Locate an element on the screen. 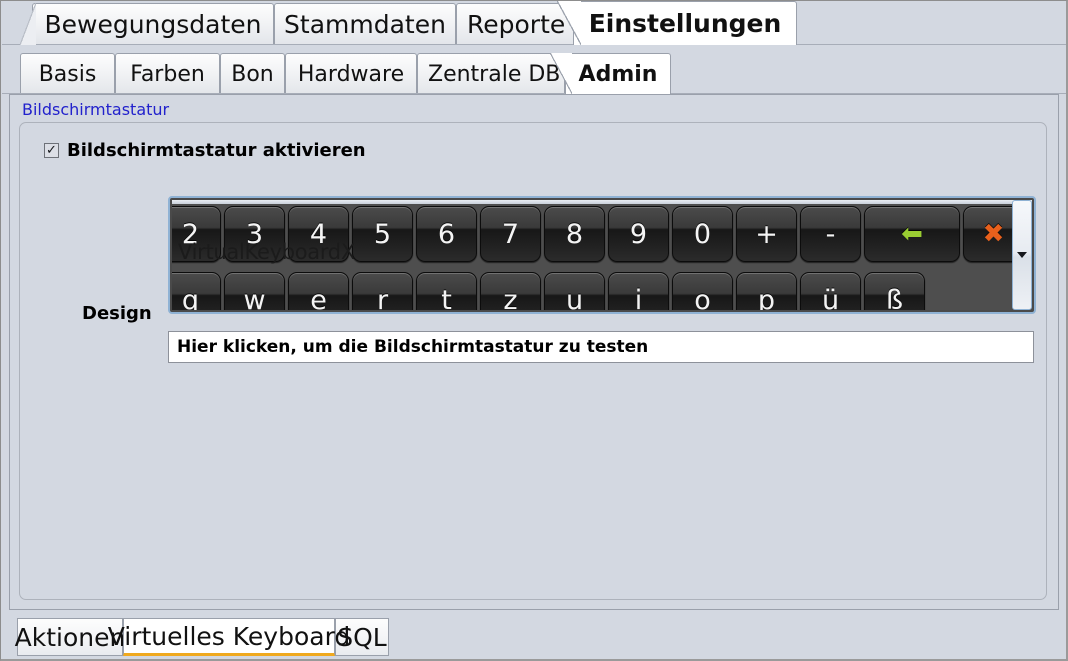 The image size is (1068, 661). keyboard-row-2: q w e r t z u i o p ü ß is located at coordinates (548, 291).